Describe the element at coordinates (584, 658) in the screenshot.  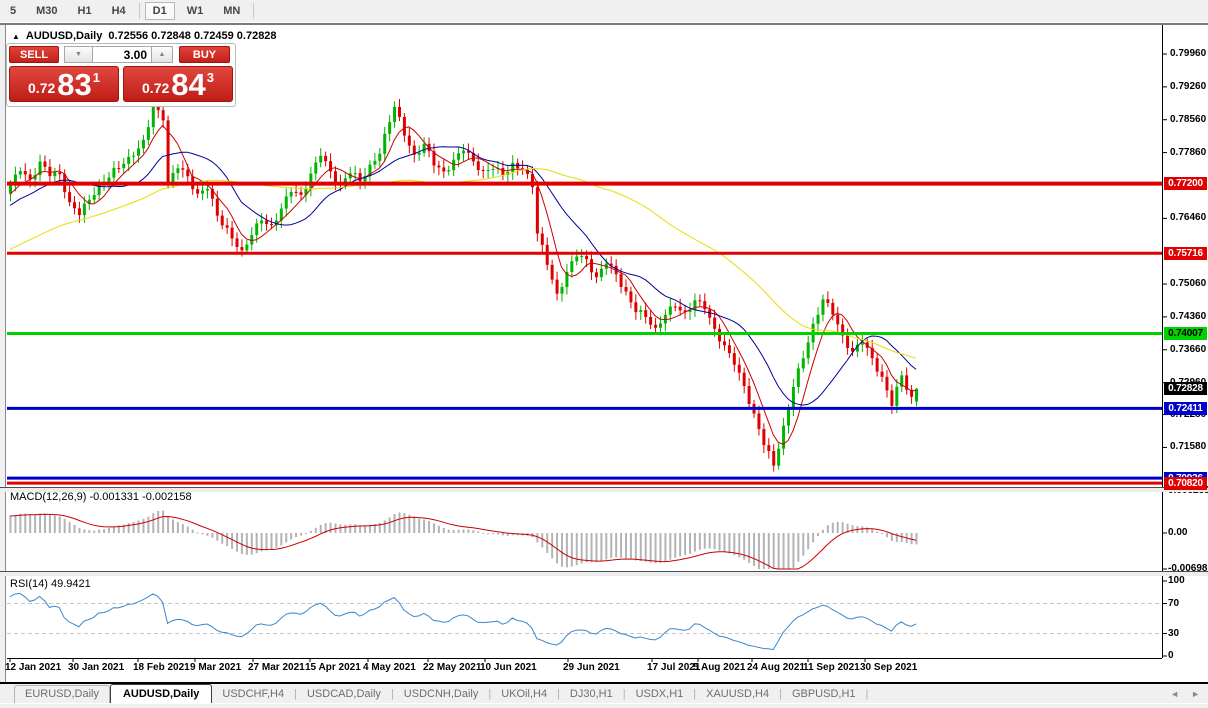
I see `time-axis-line` at that location.